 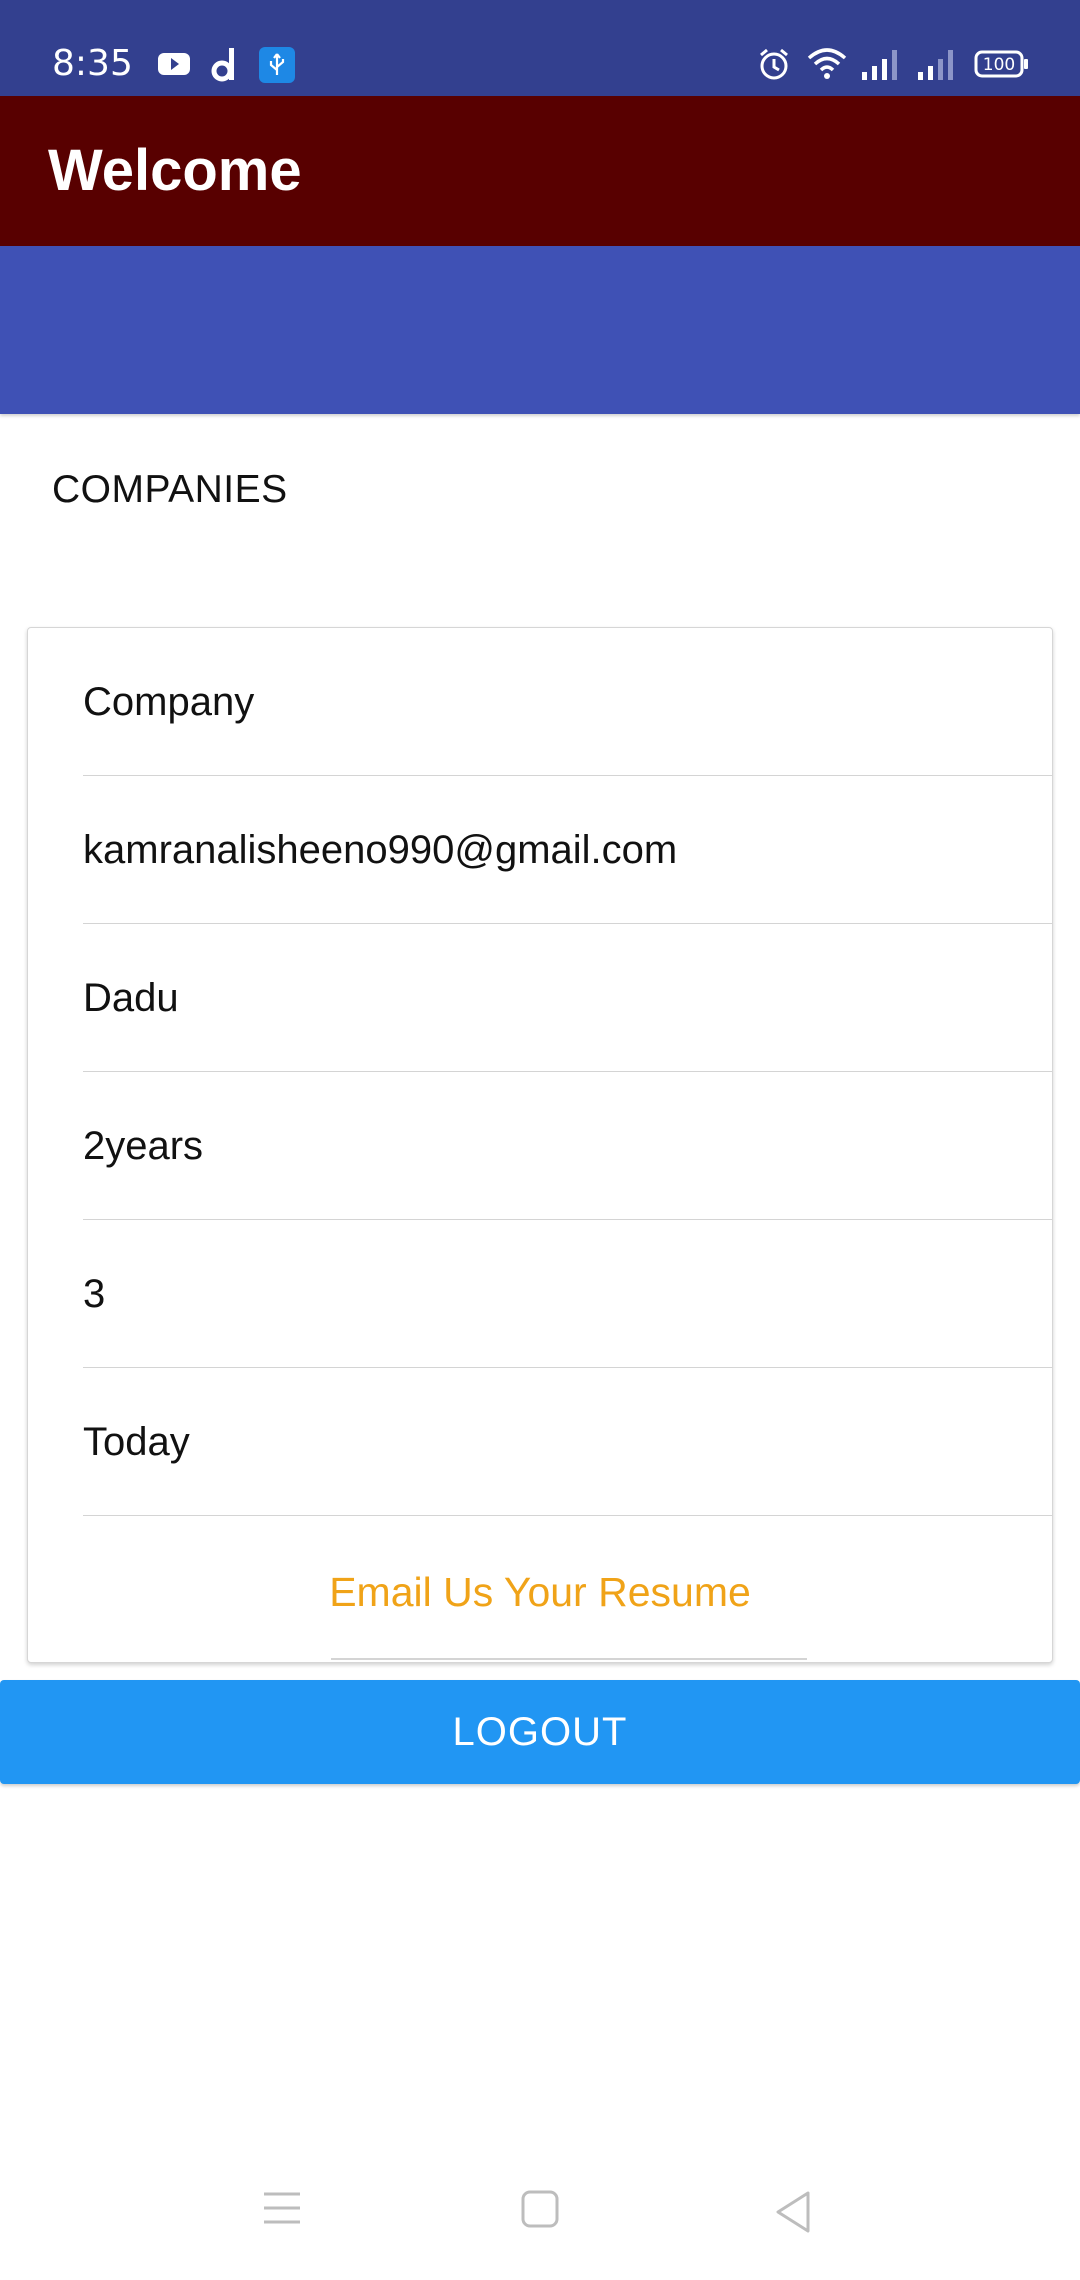 I want to click on status-bar: 8:35 100, so click(x=540, y=48).